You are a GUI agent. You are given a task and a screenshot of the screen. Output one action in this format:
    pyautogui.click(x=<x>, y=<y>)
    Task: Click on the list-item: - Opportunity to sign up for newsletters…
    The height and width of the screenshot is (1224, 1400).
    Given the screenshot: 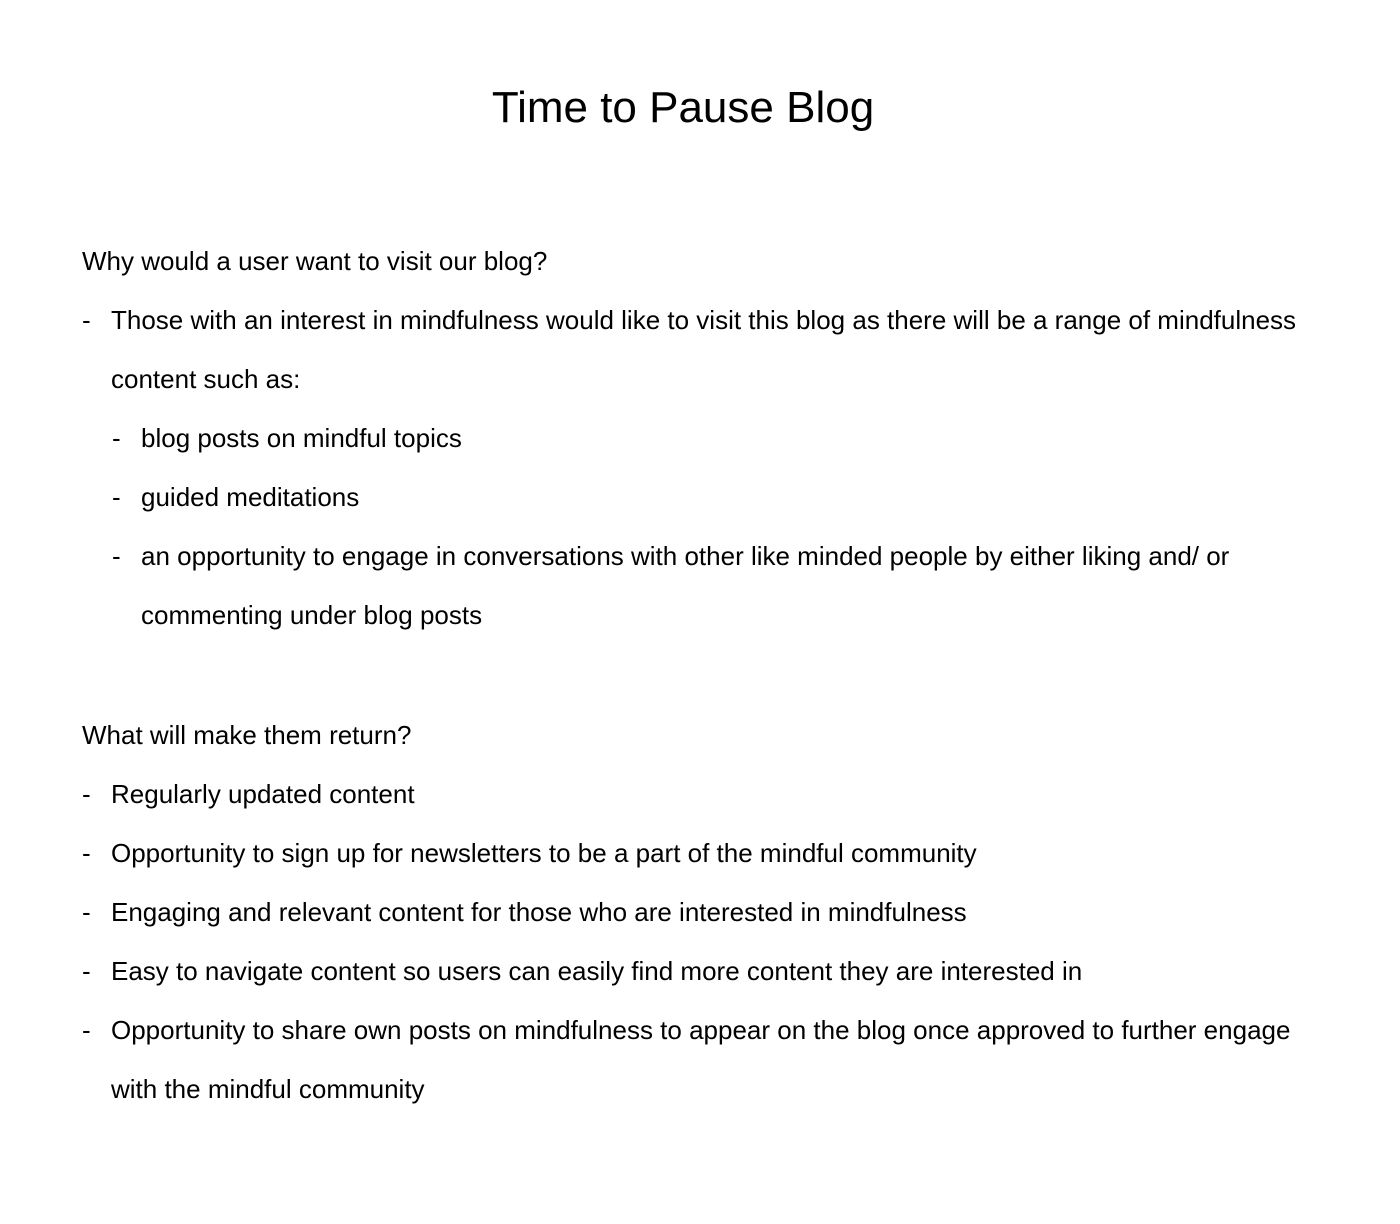 What is the action you would take?
    pyautogui.click(x=692, y=853)
    